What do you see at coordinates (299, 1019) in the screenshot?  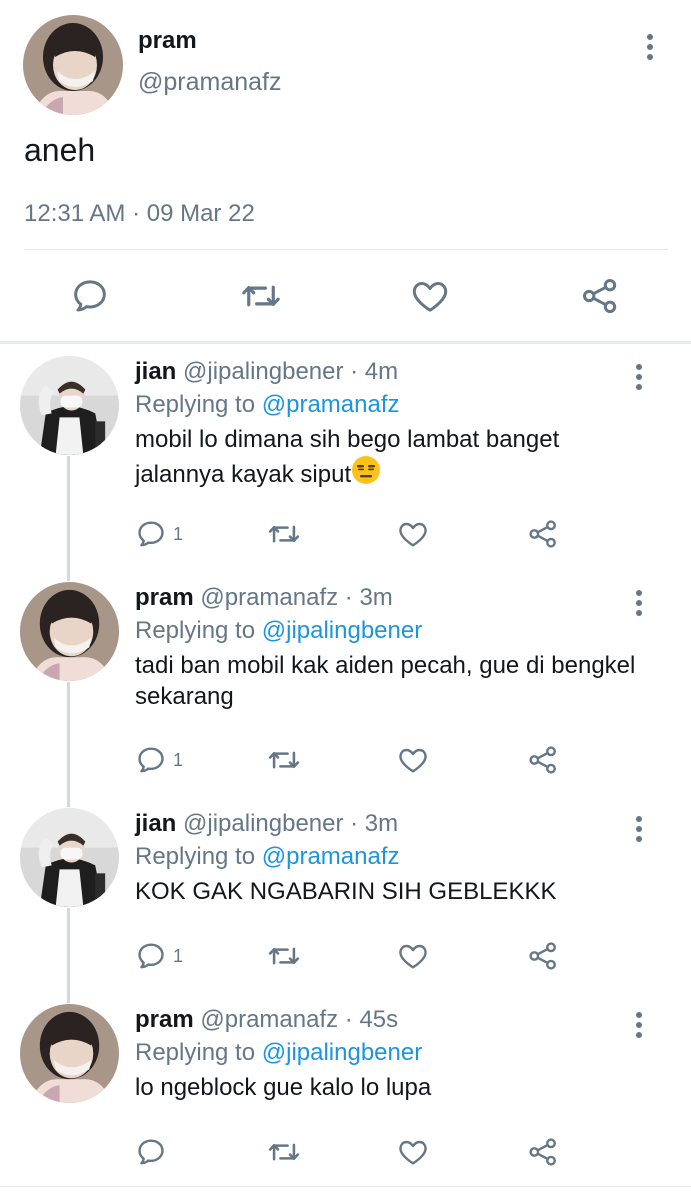 I see `username-time: @pramanafz · 45s` at bounding box center [299, 1019].